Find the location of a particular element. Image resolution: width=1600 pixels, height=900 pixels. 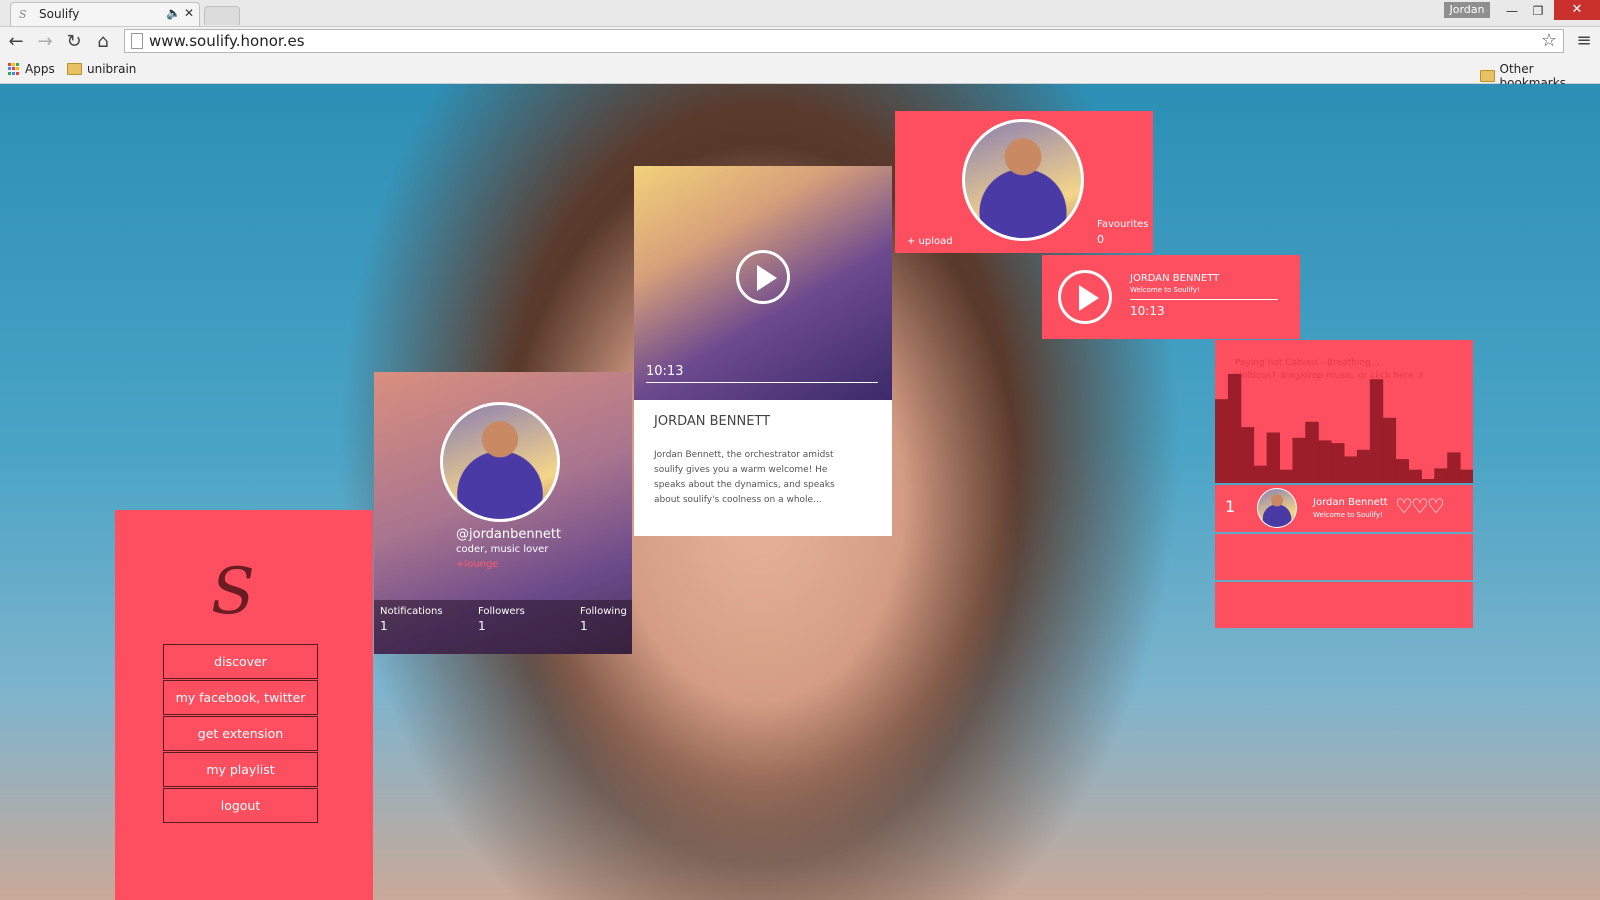

upload-link: + upload is located at coordinates (930, 241).